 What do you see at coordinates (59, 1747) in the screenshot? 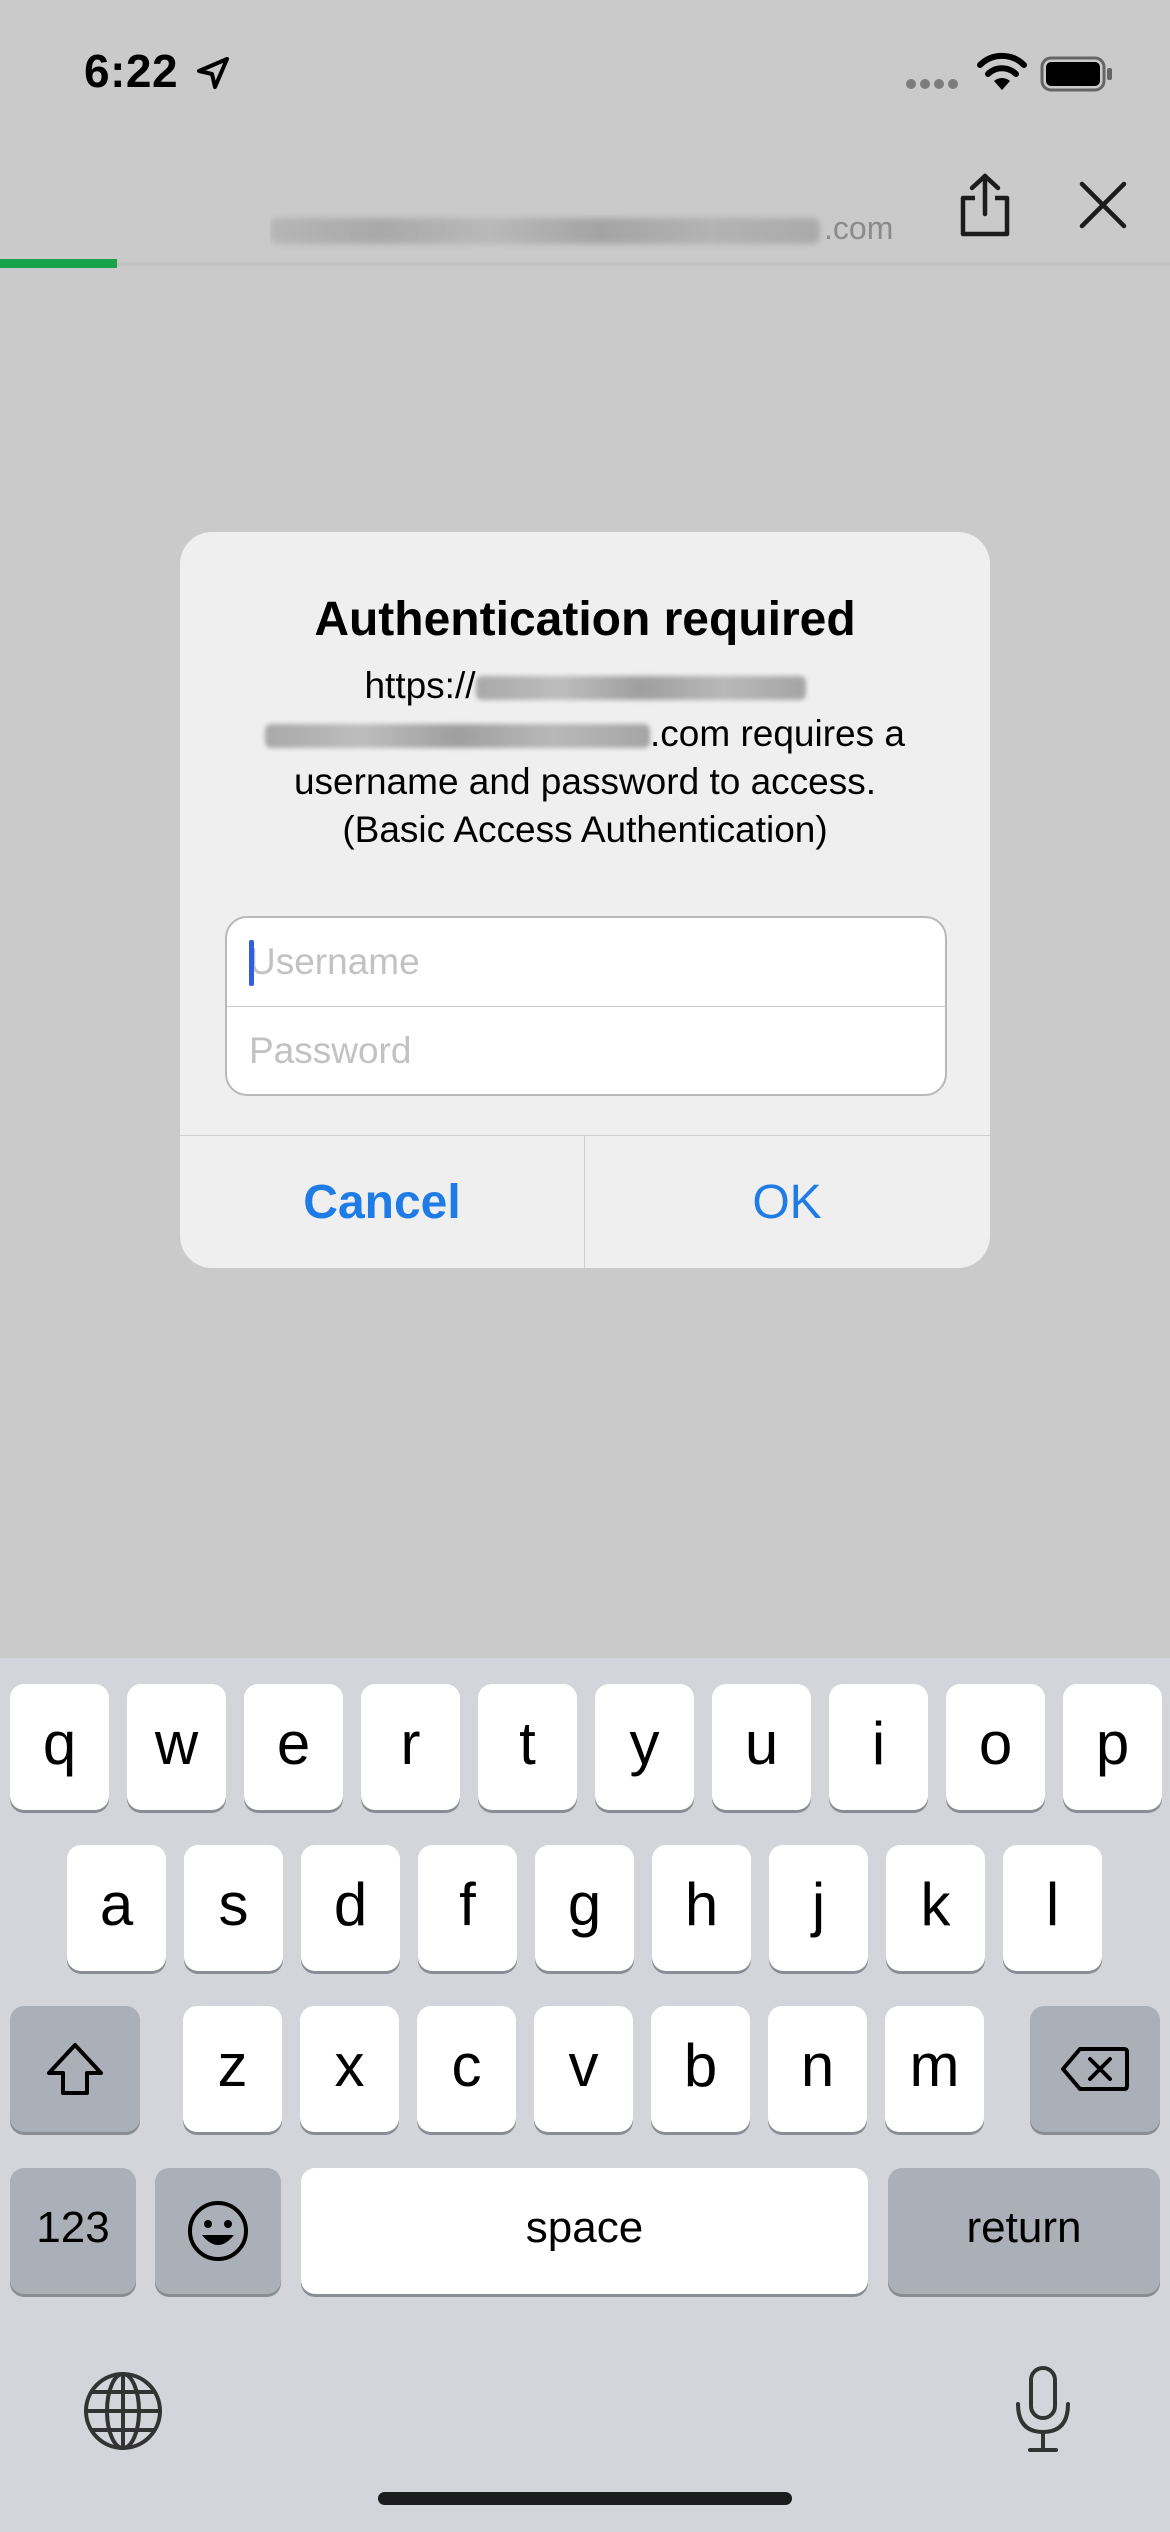
I see `key-q: q` at bounding box center [59, 1747].